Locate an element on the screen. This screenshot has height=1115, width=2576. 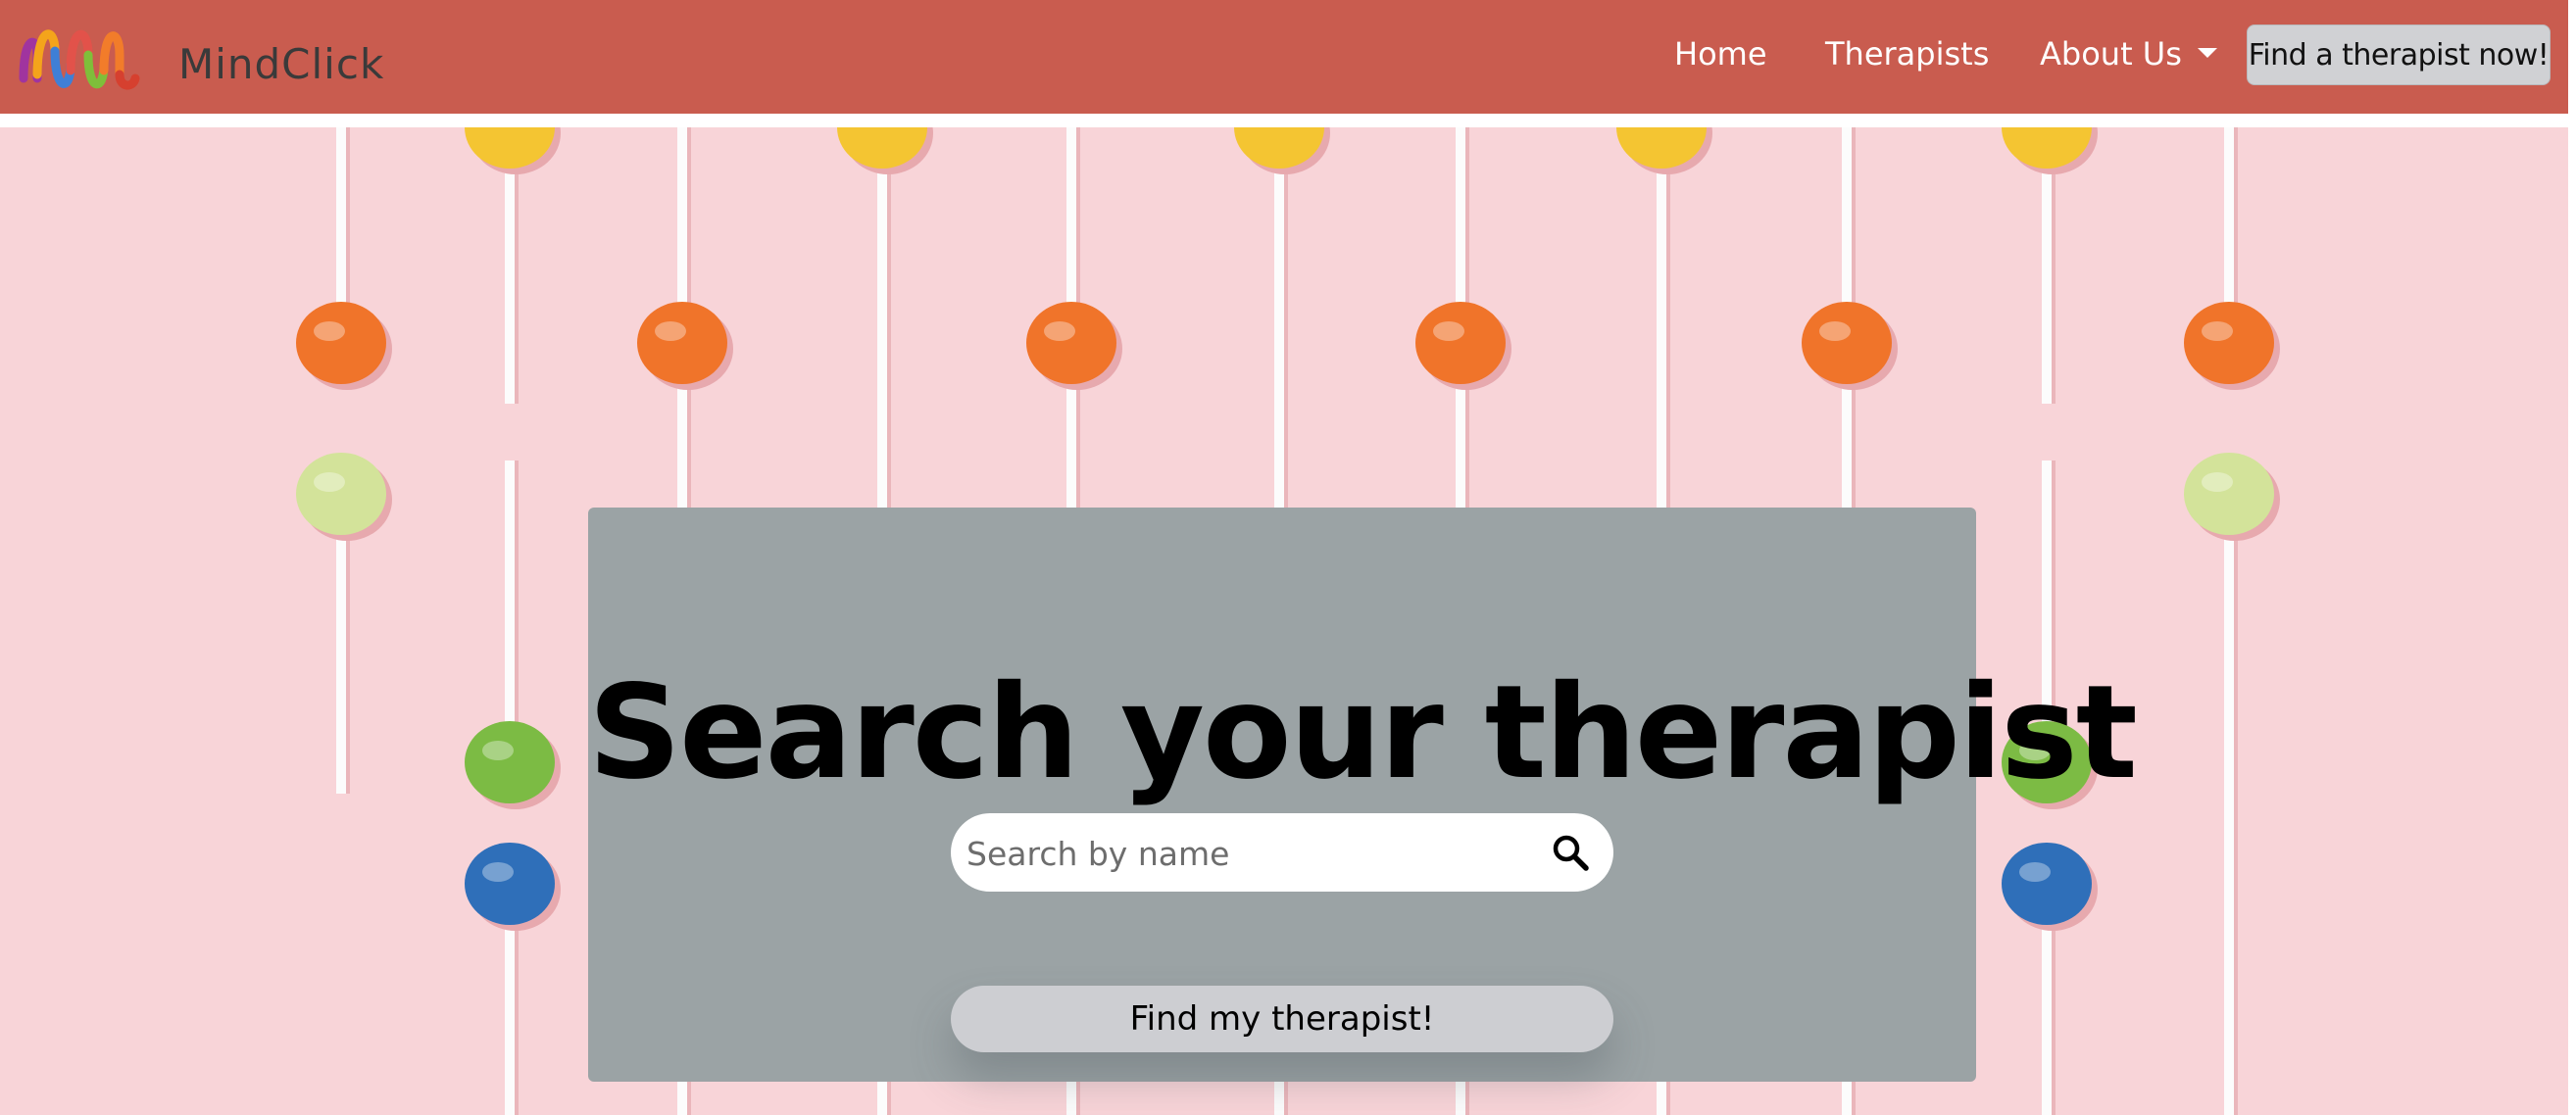
search-box is located at coordinates (1282, 853).